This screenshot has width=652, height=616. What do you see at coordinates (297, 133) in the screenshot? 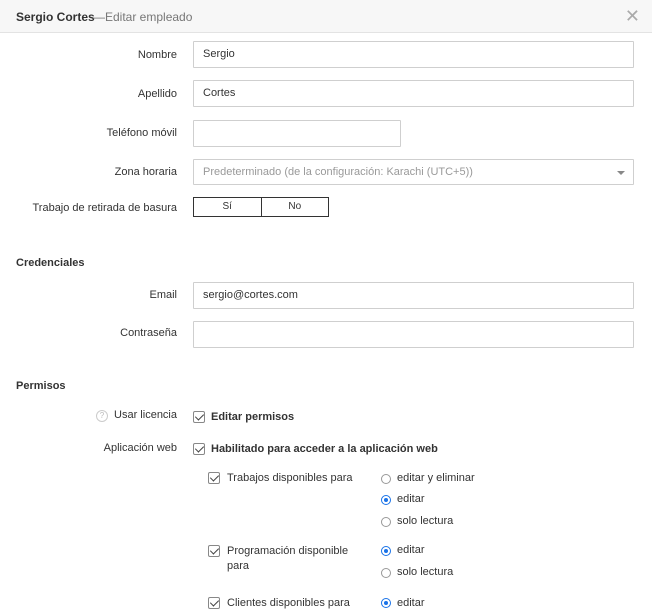
I see `mobile-input` at bounding box center [297, 133].